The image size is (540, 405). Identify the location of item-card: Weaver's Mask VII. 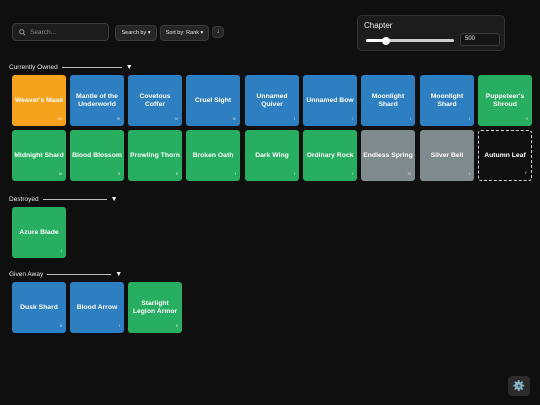
(39, 100).